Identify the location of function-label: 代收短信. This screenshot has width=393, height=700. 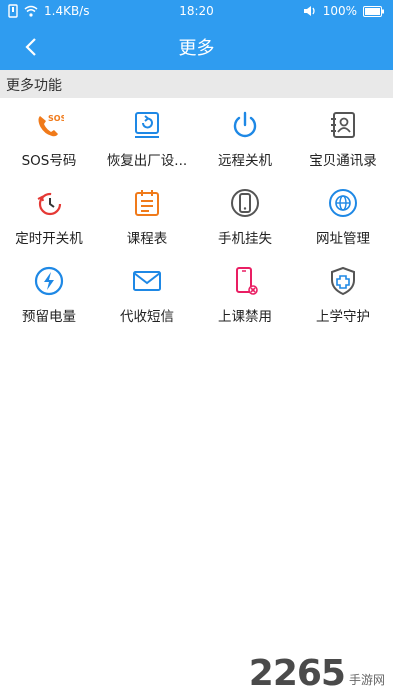
(147, 317).